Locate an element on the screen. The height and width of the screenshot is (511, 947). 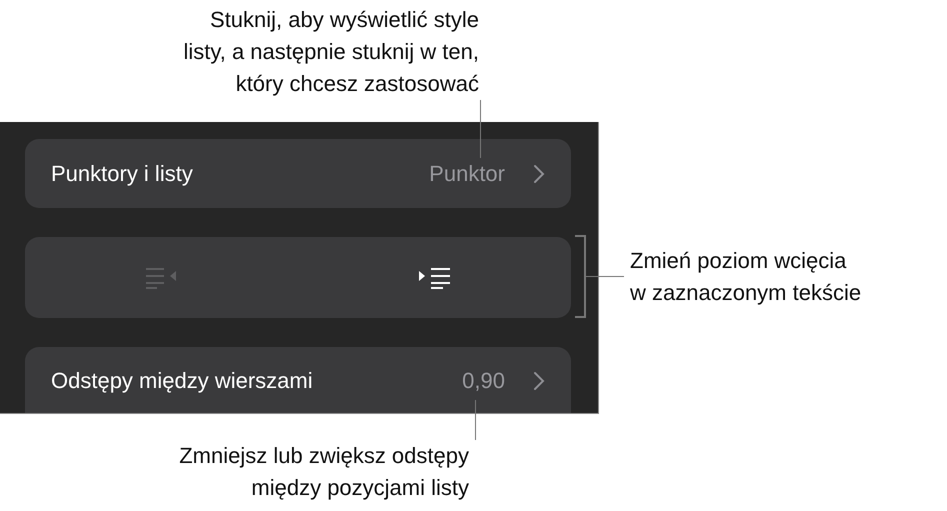
callout-text: Zmniejsz lub zwiększ odstępy między pozycjami listy is located at coordinates (324, 472).